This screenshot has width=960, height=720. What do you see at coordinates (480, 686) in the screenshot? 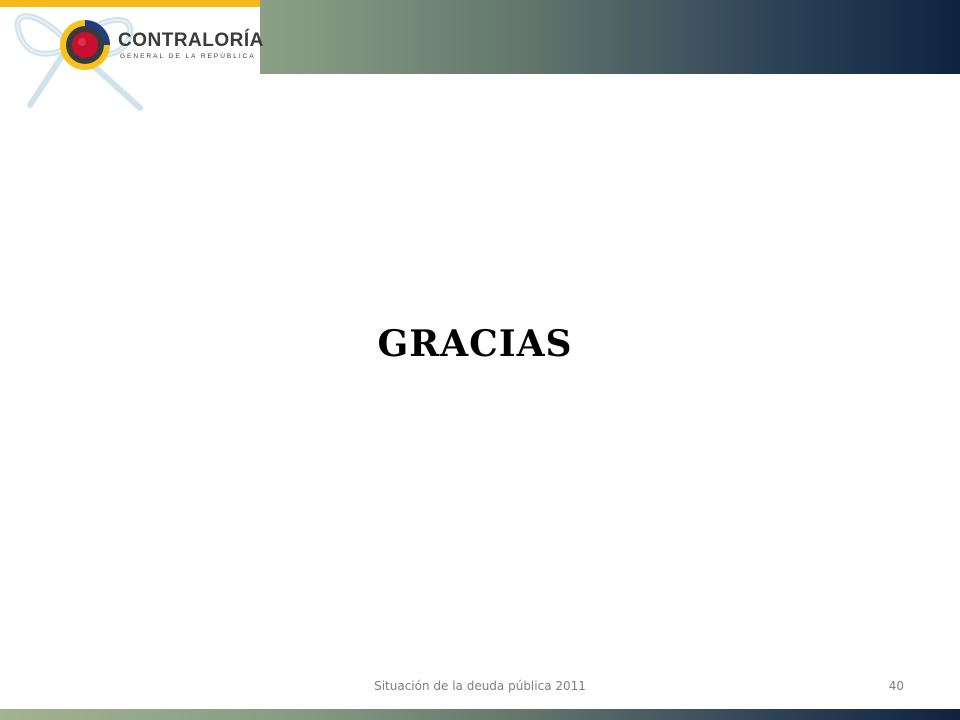
I see `footer-text: Situación de la deuda pública 2011` at bounding box center [480, 686].